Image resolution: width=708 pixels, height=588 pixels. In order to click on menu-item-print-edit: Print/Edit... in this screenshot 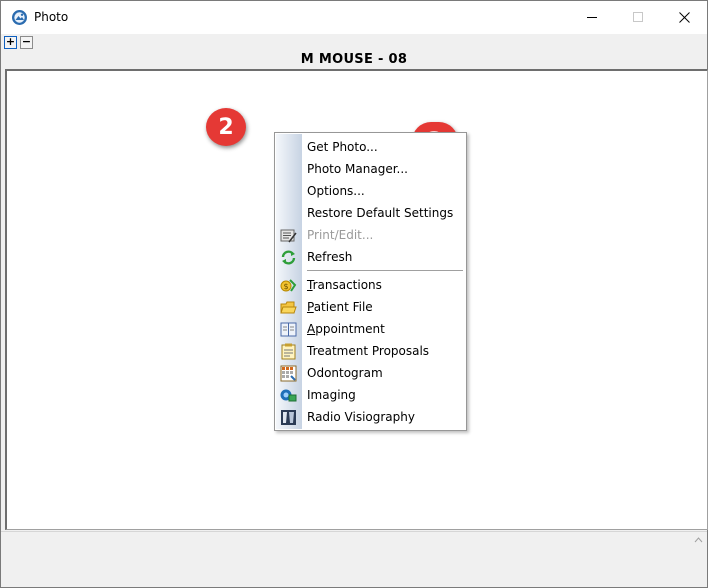, I will do `click(370, 235)`.